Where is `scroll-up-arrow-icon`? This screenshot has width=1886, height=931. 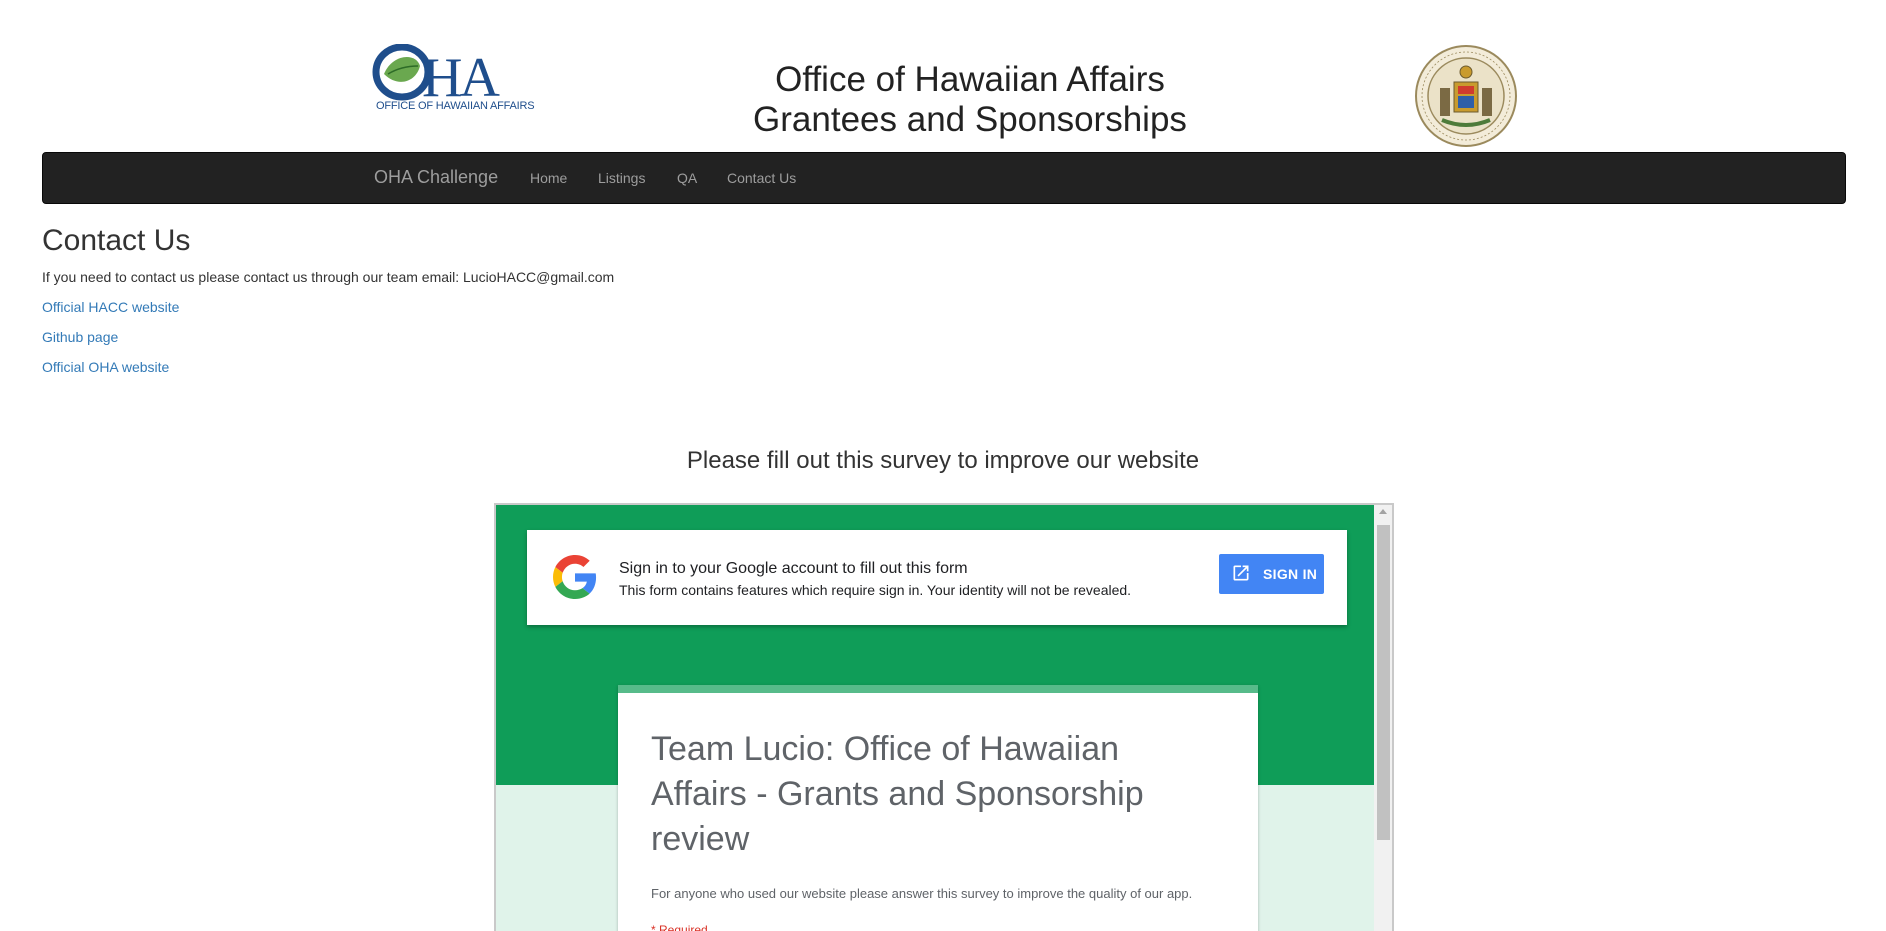
scroll-up-arrow-icon is located at coordinates (1383, 511).